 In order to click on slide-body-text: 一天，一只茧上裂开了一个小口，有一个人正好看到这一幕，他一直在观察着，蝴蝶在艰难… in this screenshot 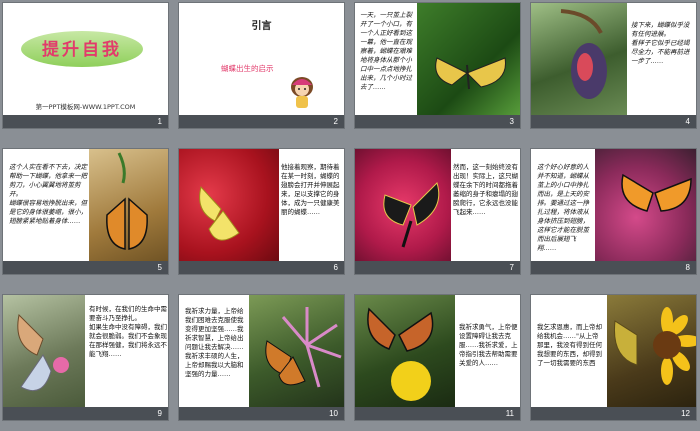, I will do `click(386, 51)`.